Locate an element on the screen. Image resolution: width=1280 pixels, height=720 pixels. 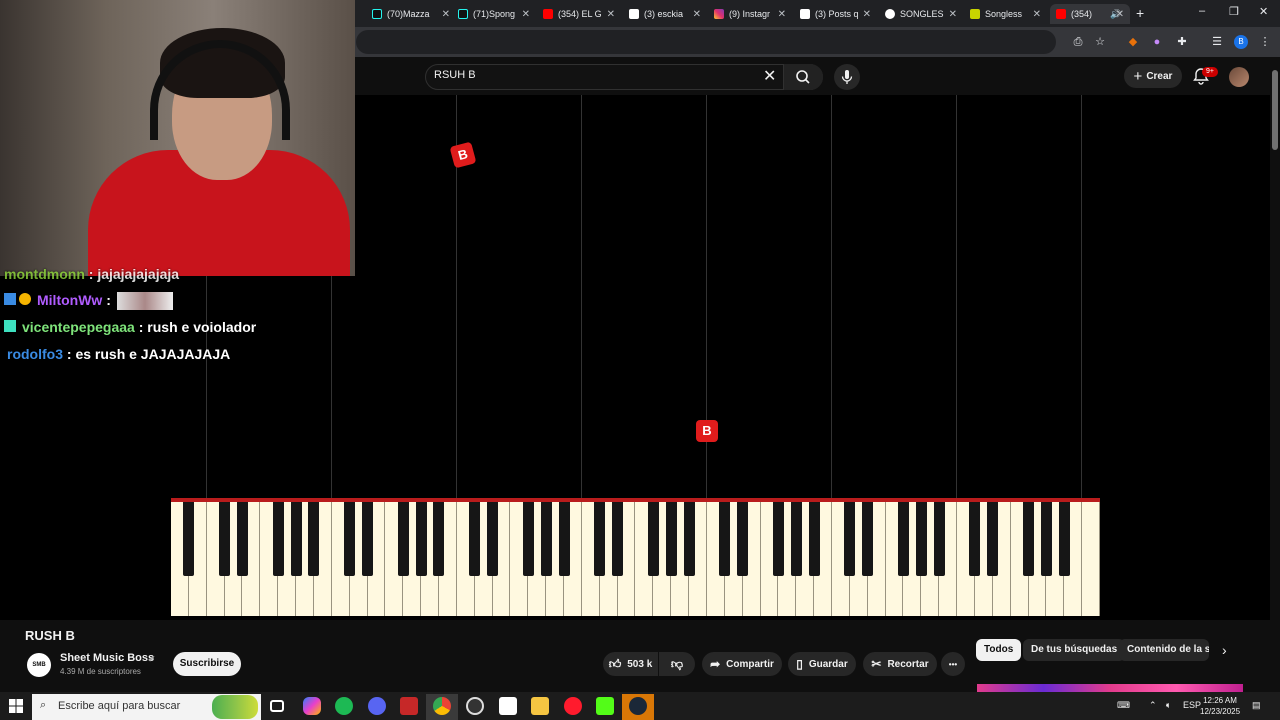
show-hidden-icons: ⌃ is located at coordinates (1153, 705).